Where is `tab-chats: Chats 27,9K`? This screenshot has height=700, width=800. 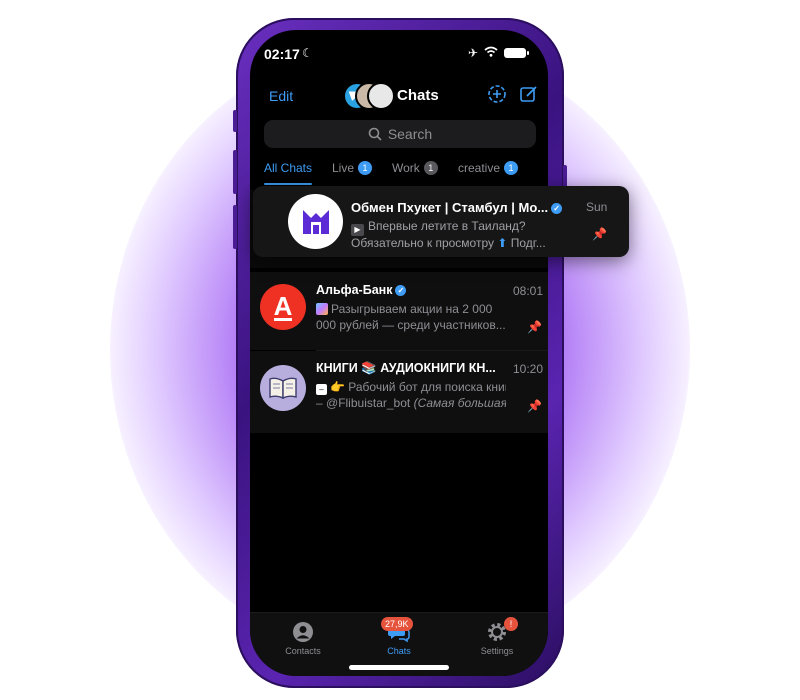
tab-chats: Chats 27,9K is located at coordinates (399, 636).